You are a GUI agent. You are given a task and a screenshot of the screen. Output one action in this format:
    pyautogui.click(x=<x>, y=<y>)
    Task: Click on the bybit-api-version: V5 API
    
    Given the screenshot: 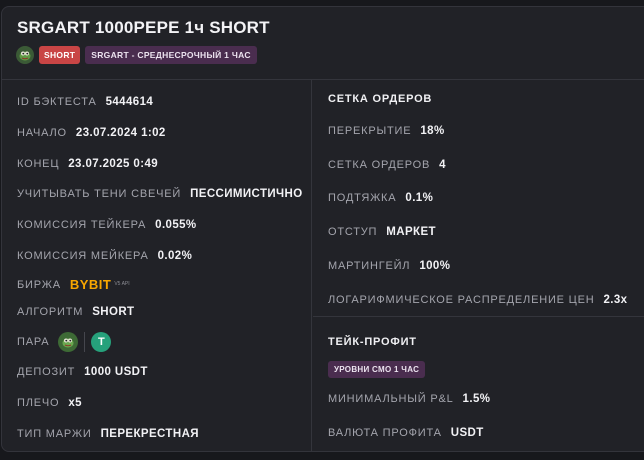 What is the action you would take?
    pyautogui.click(x=122, y=284)
    